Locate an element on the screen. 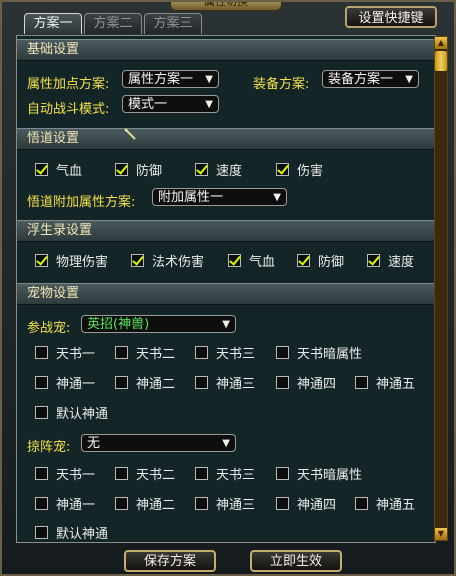 The image size is (456, 576). battle-pet-option: 天书二 is located at coordinates (145, 352).